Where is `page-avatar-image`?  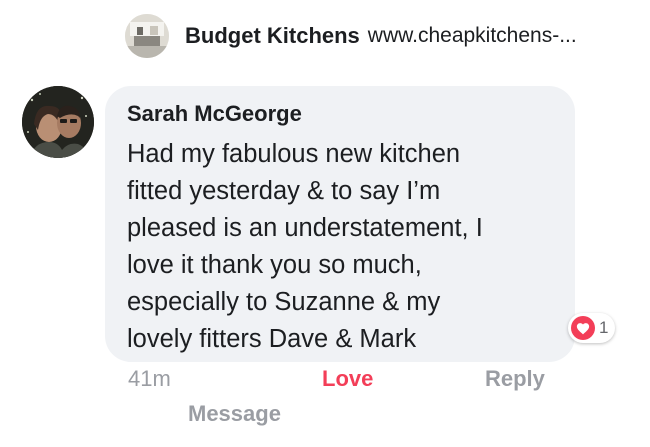 page-avatar-image is located at coordinates (147, 36).